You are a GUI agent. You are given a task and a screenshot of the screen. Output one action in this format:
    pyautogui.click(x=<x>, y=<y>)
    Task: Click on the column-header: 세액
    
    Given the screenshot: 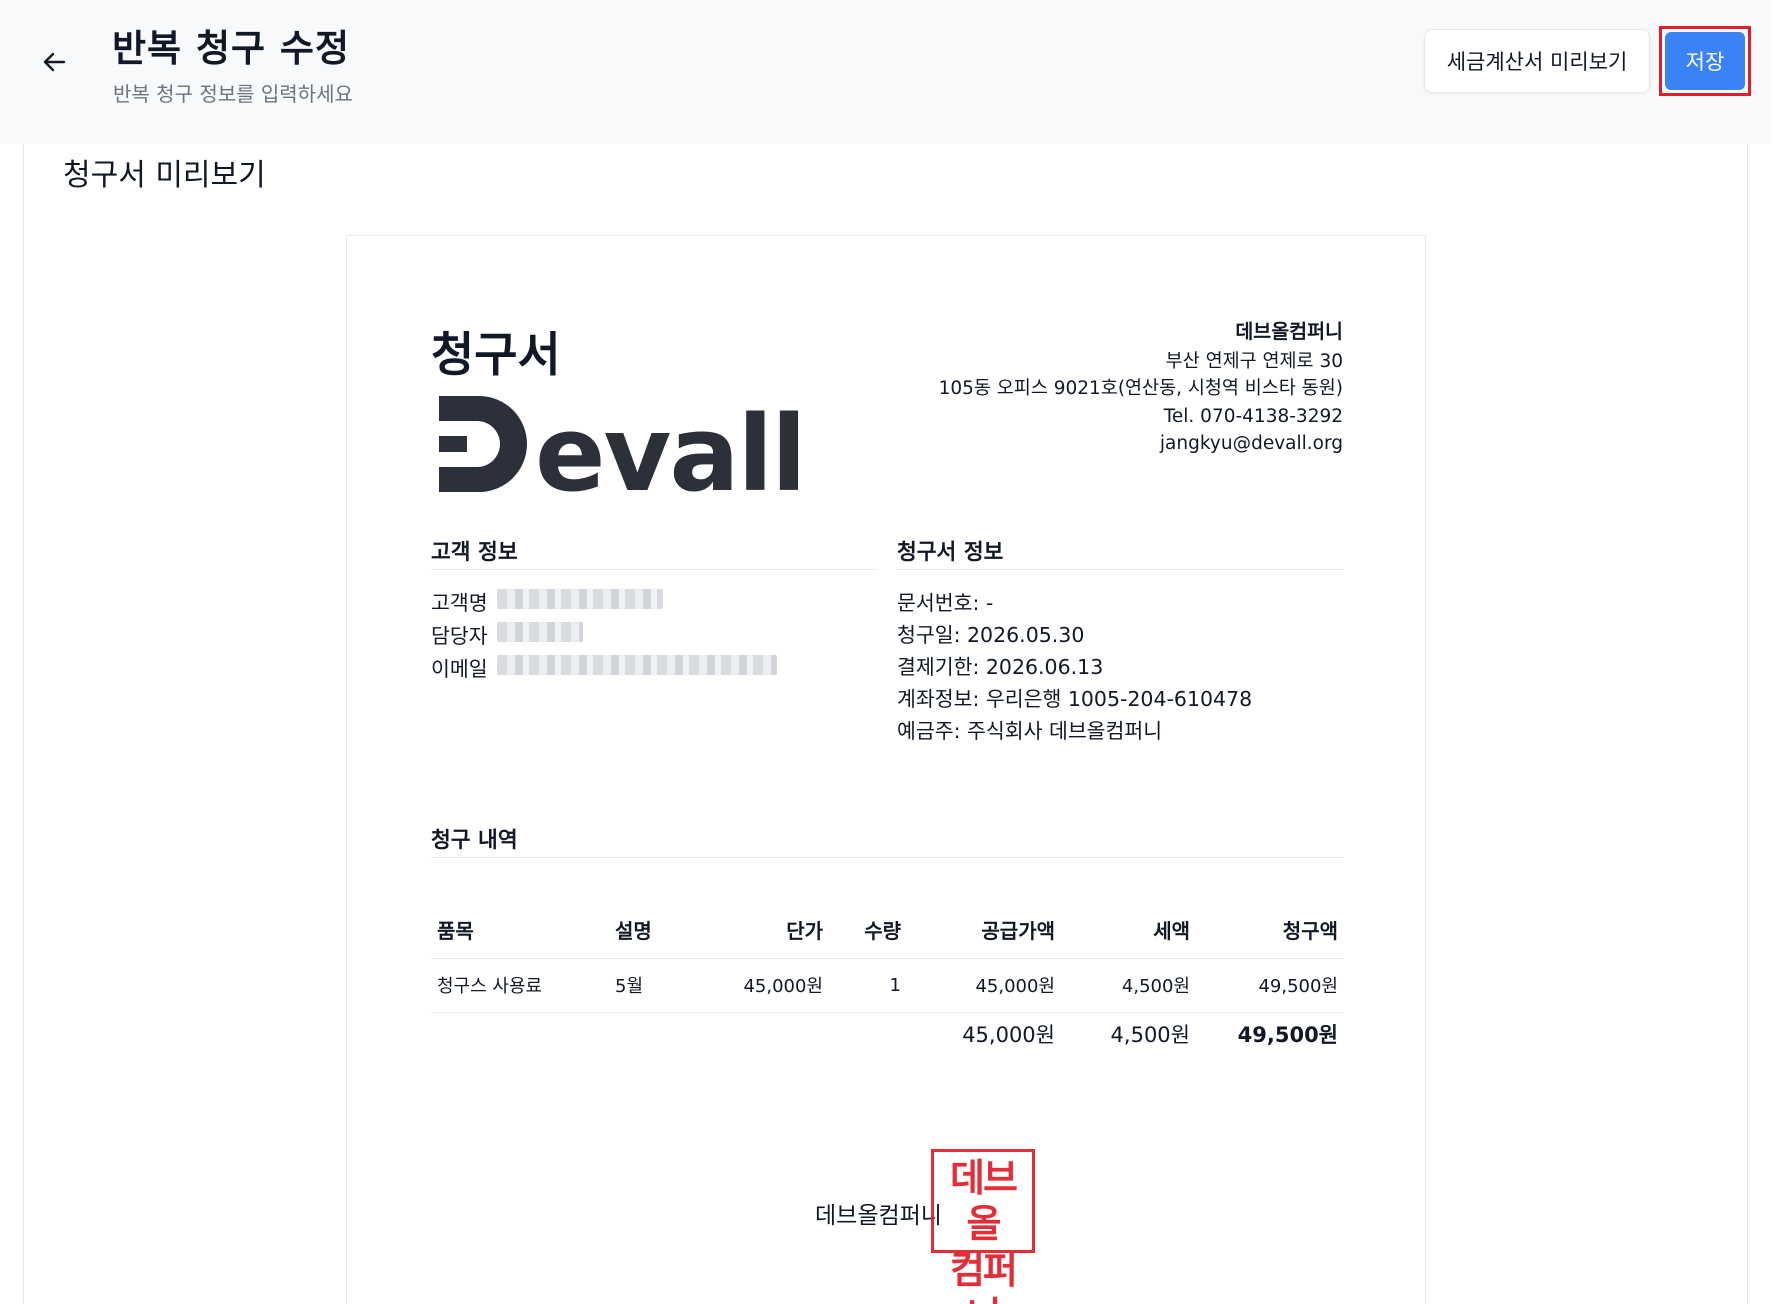 What is the action you would take?
    pyautogui.click(x=1128, y=930)
    